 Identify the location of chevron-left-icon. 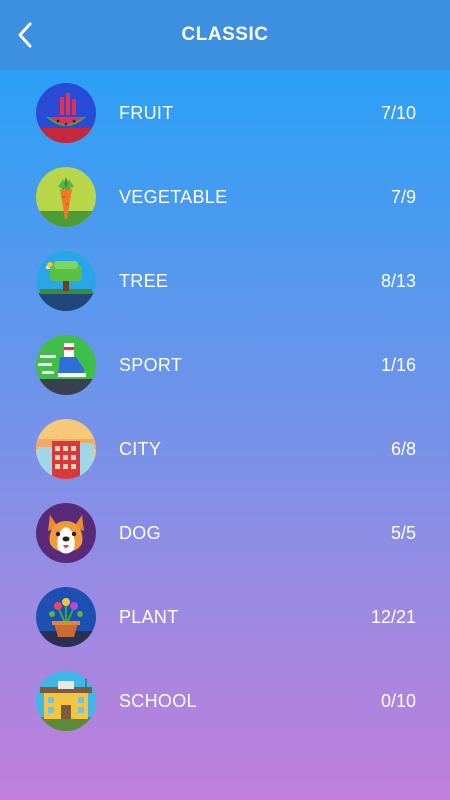
(25, 35).